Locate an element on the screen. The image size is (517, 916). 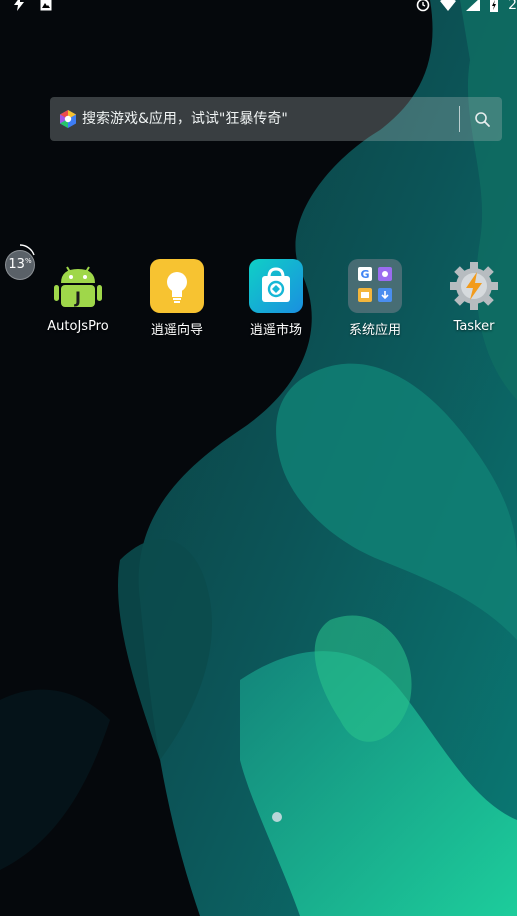
status-bar: 2 is located at coordinates (258, 6).